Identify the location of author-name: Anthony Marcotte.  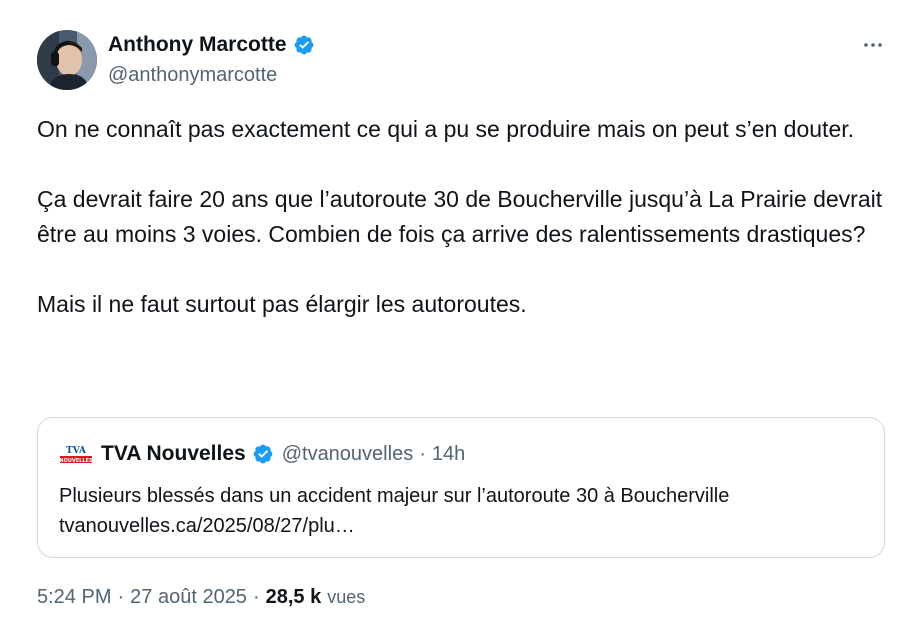
(197, 45).